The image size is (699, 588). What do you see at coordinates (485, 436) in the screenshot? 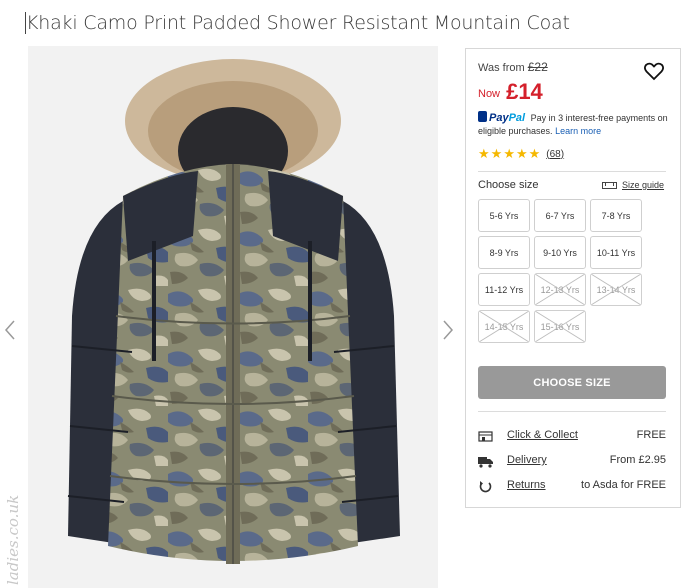
I see `store-icon` at bounding box center [485, 436].